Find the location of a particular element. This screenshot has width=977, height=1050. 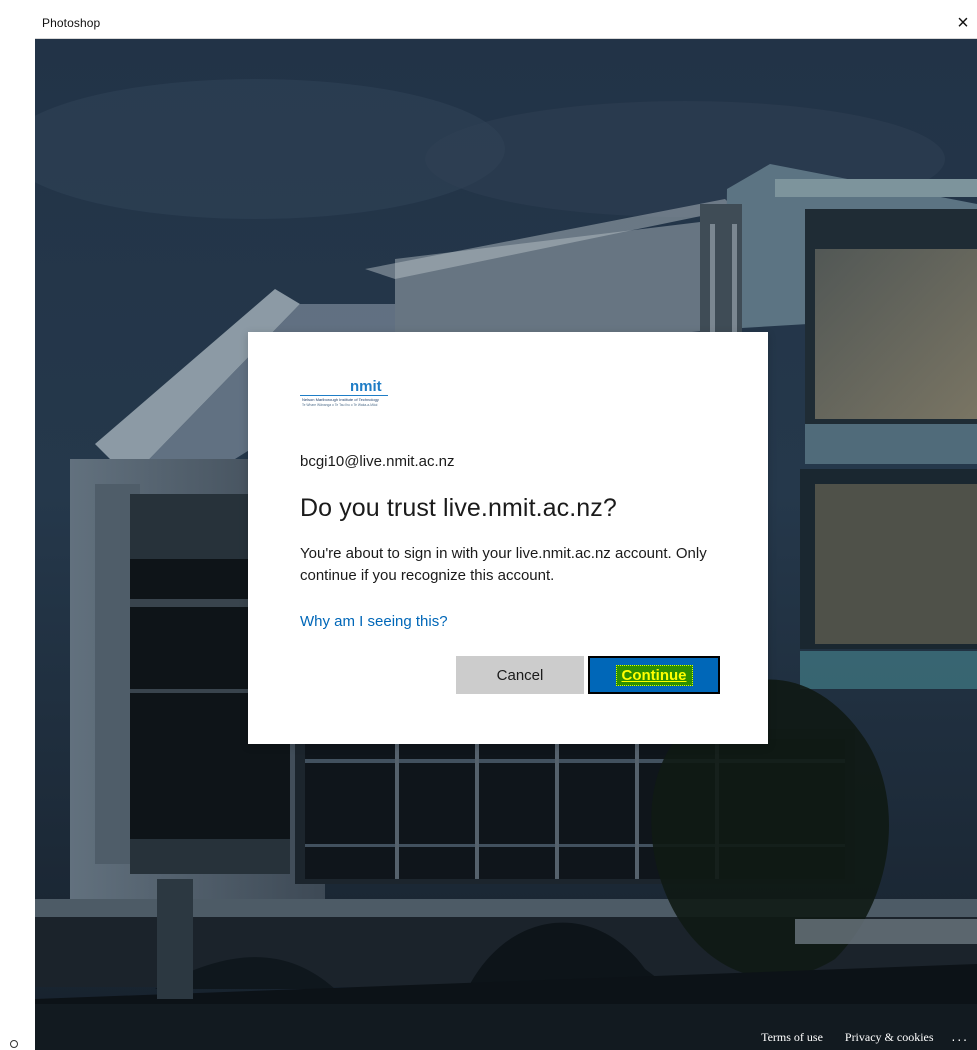

close-button: × is located at coordinates (963, 23).